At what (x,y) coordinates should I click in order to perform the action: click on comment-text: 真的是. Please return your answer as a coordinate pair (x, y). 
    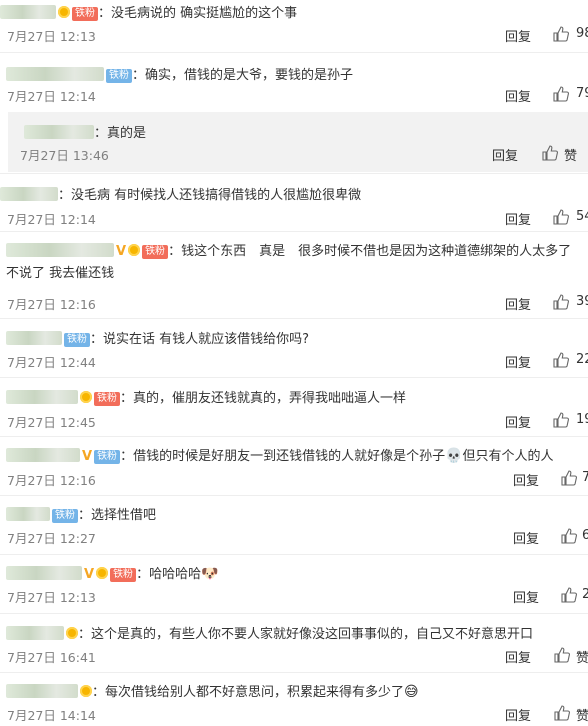
    Looking at the image, I should click on (127, 133).